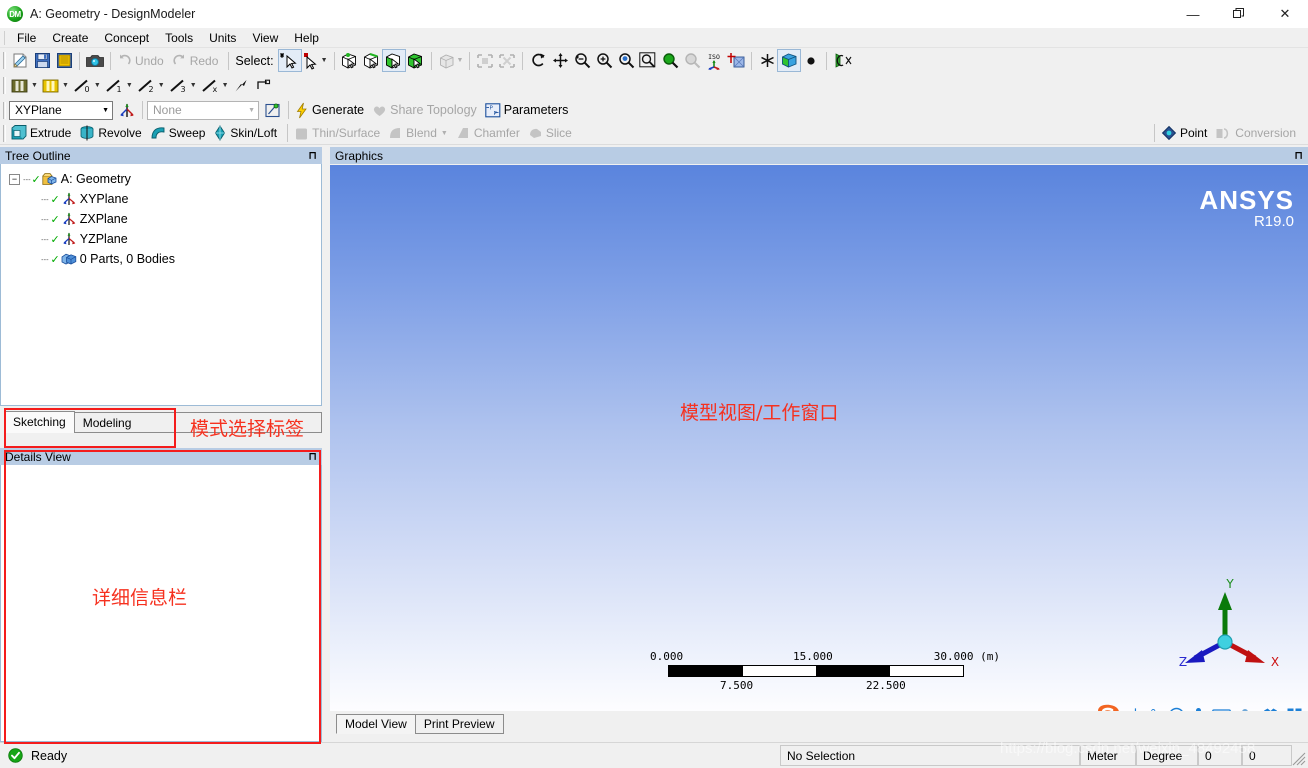 This screenshot has width=1308, height=768. I want to click on blend-button: Blend ▼, so click(420, 133).